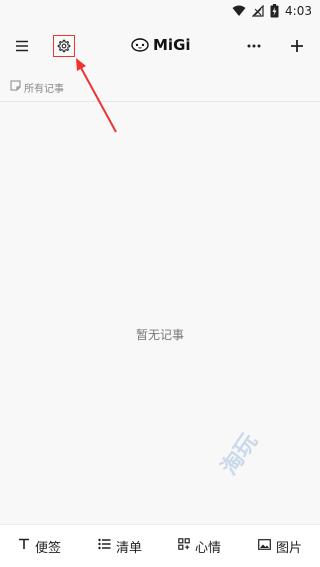 This screenshot has width=320, height=567. Describe the element at coordinates (15, 87) in the screenshot. I see `note-icon` at that location.